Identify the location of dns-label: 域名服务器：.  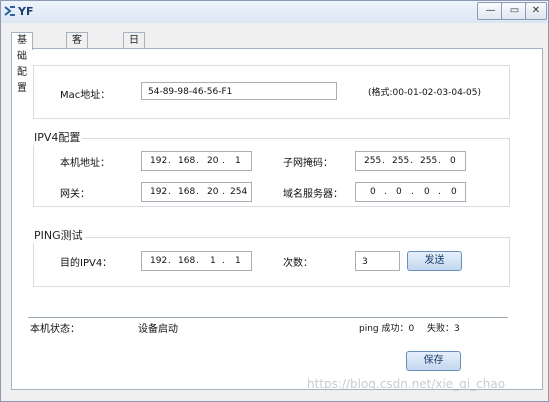
(313, 194).